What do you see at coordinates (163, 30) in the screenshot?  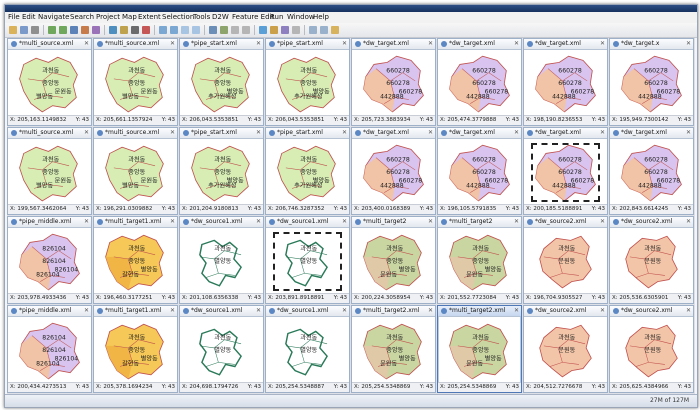 I see `edit-icon` at bounding box center [163, 30].